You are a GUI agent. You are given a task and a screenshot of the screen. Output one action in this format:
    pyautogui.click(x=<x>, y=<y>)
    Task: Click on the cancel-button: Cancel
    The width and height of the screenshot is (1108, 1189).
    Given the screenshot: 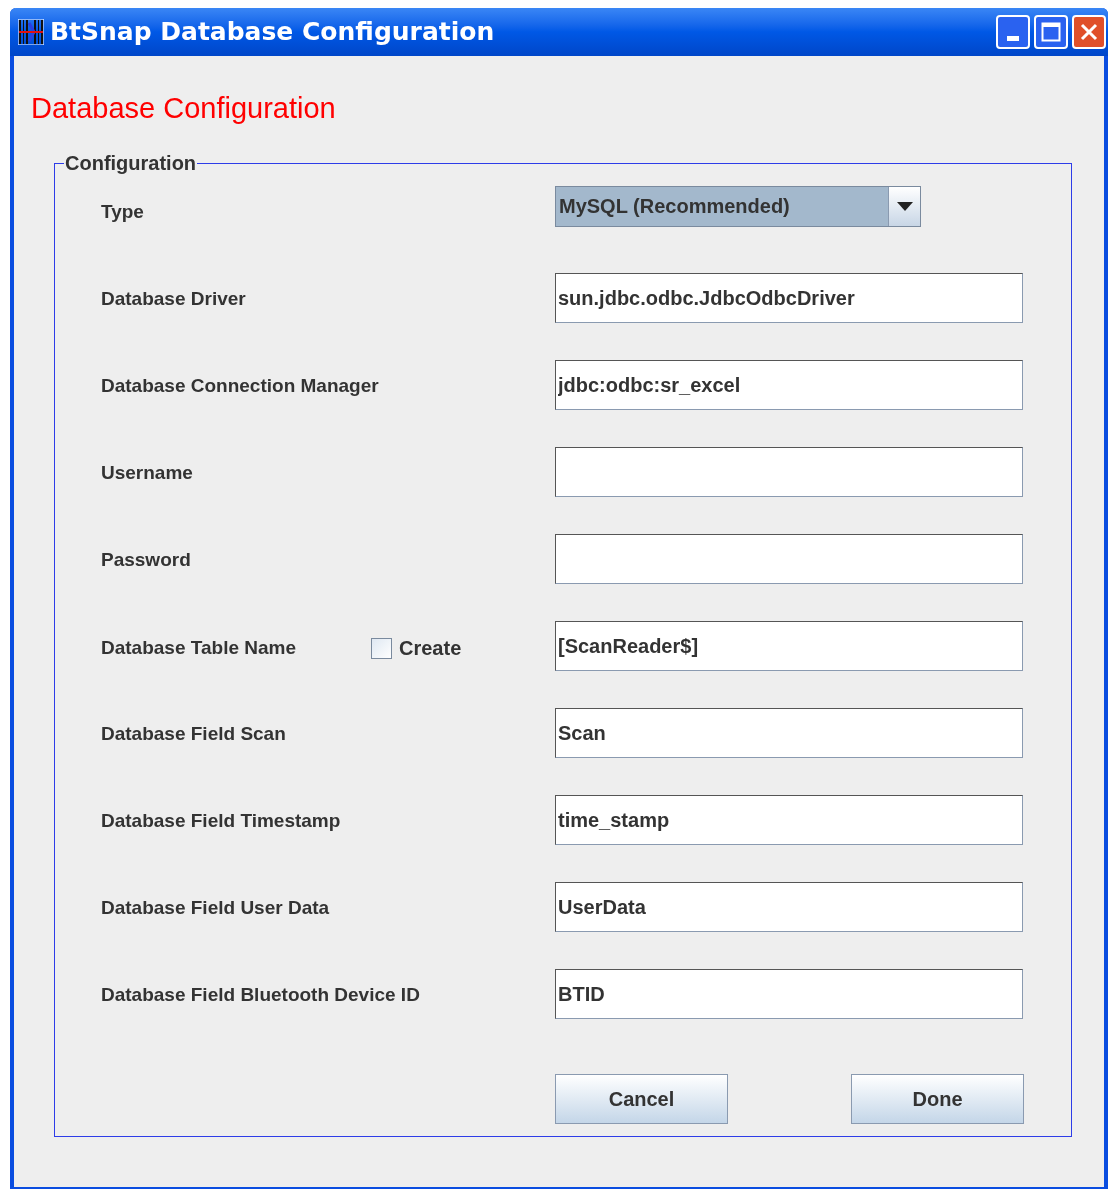 What is the action you would take?
    pyautogui.click(x=641, y=1099)
    